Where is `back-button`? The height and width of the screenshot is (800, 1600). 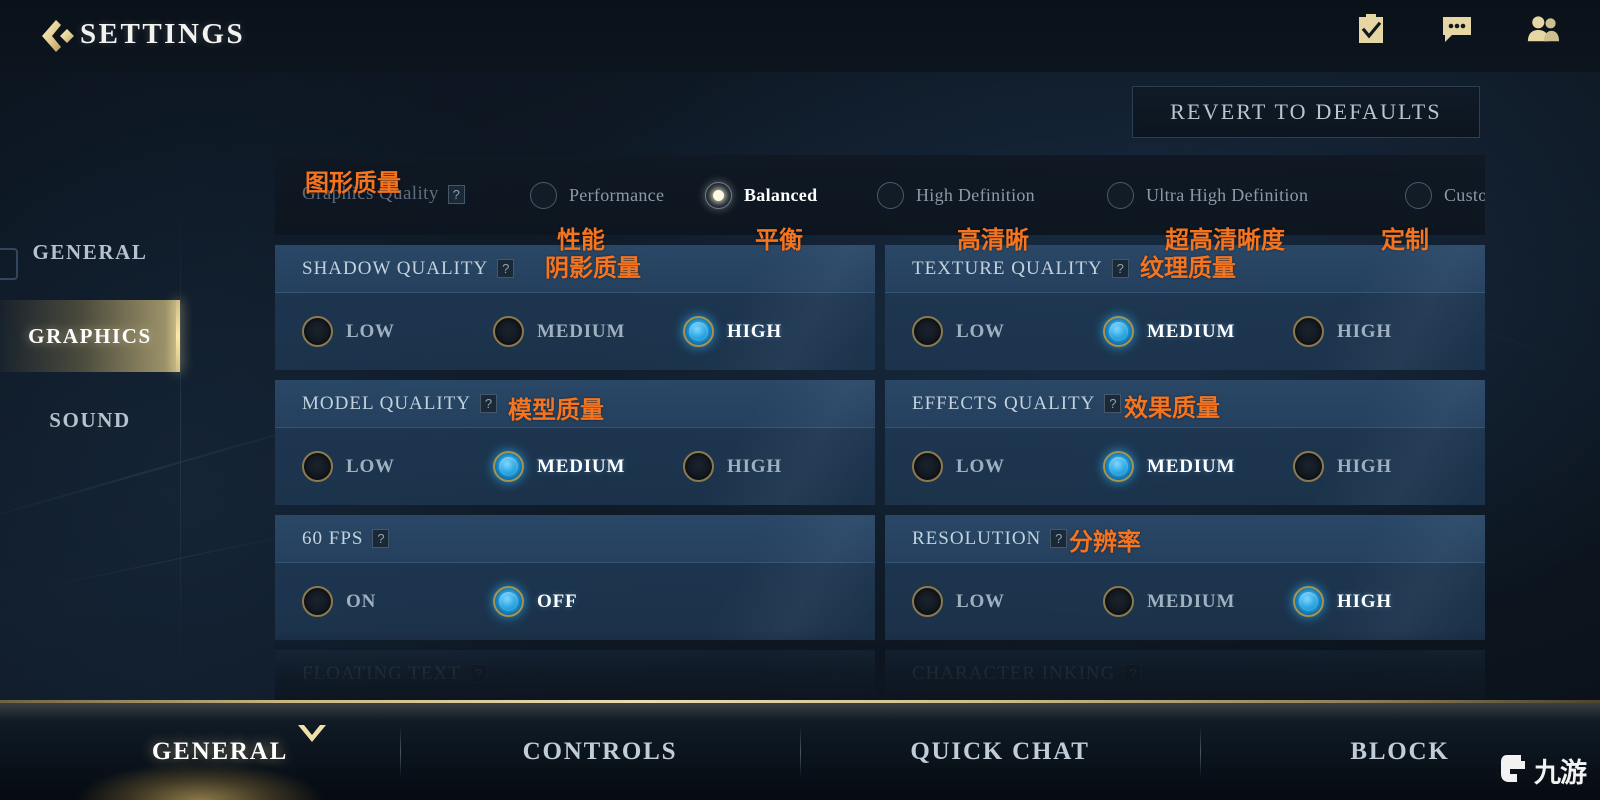
back-button is located at coordinates (59, 36).